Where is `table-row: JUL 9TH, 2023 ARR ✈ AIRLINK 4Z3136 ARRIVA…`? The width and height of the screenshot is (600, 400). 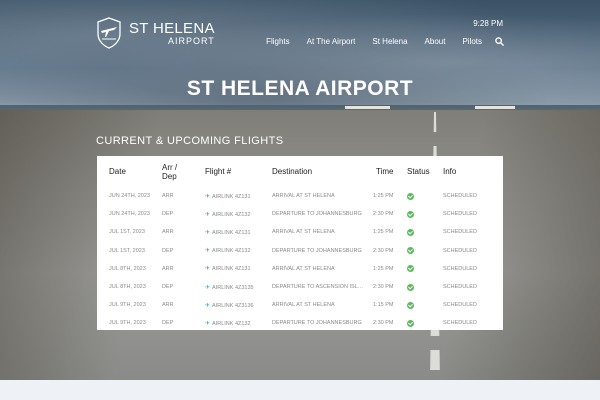 table-row: JUL 9TH, 2023 ARR ✈ AIRLINK 4Z3136 ARRIVA… is located at coordinates (300, 305).